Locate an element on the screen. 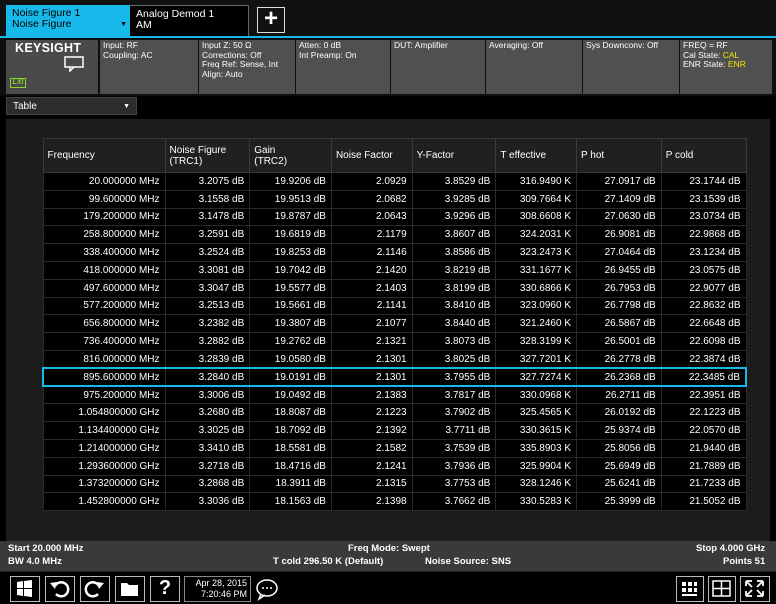 This screenshot has width=776, height=604. date: Apr 28, 2015 is located at coordinates (221, 583).